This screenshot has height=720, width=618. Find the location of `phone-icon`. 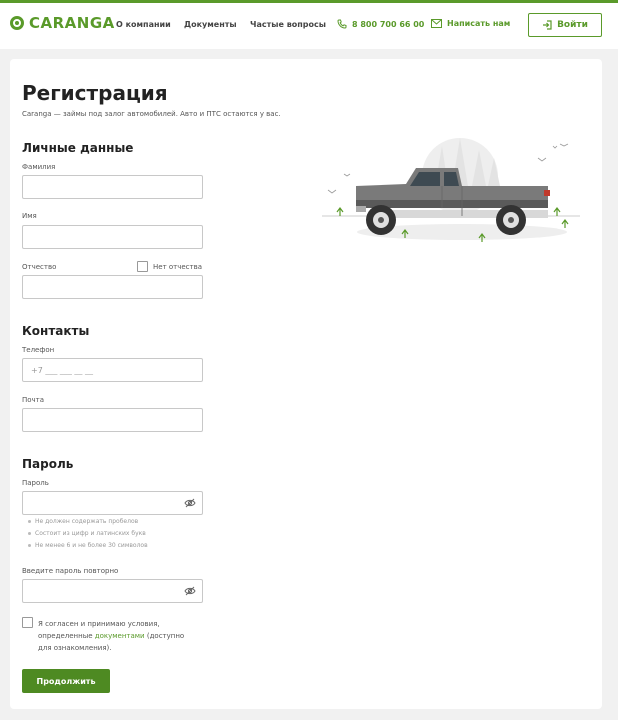

phone-icon is located at coordinates (342, 24).